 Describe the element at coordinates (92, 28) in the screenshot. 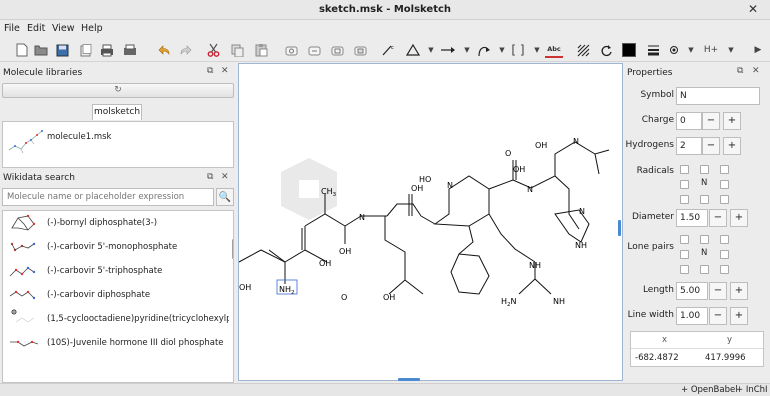

I see `menu-help: Help` at that location.